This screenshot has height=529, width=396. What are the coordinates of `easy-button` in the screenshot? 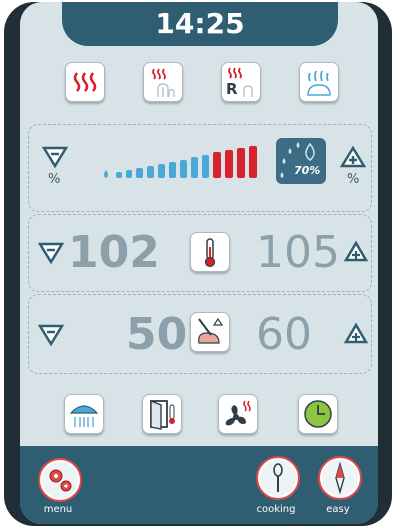 It's located at (340, 478).